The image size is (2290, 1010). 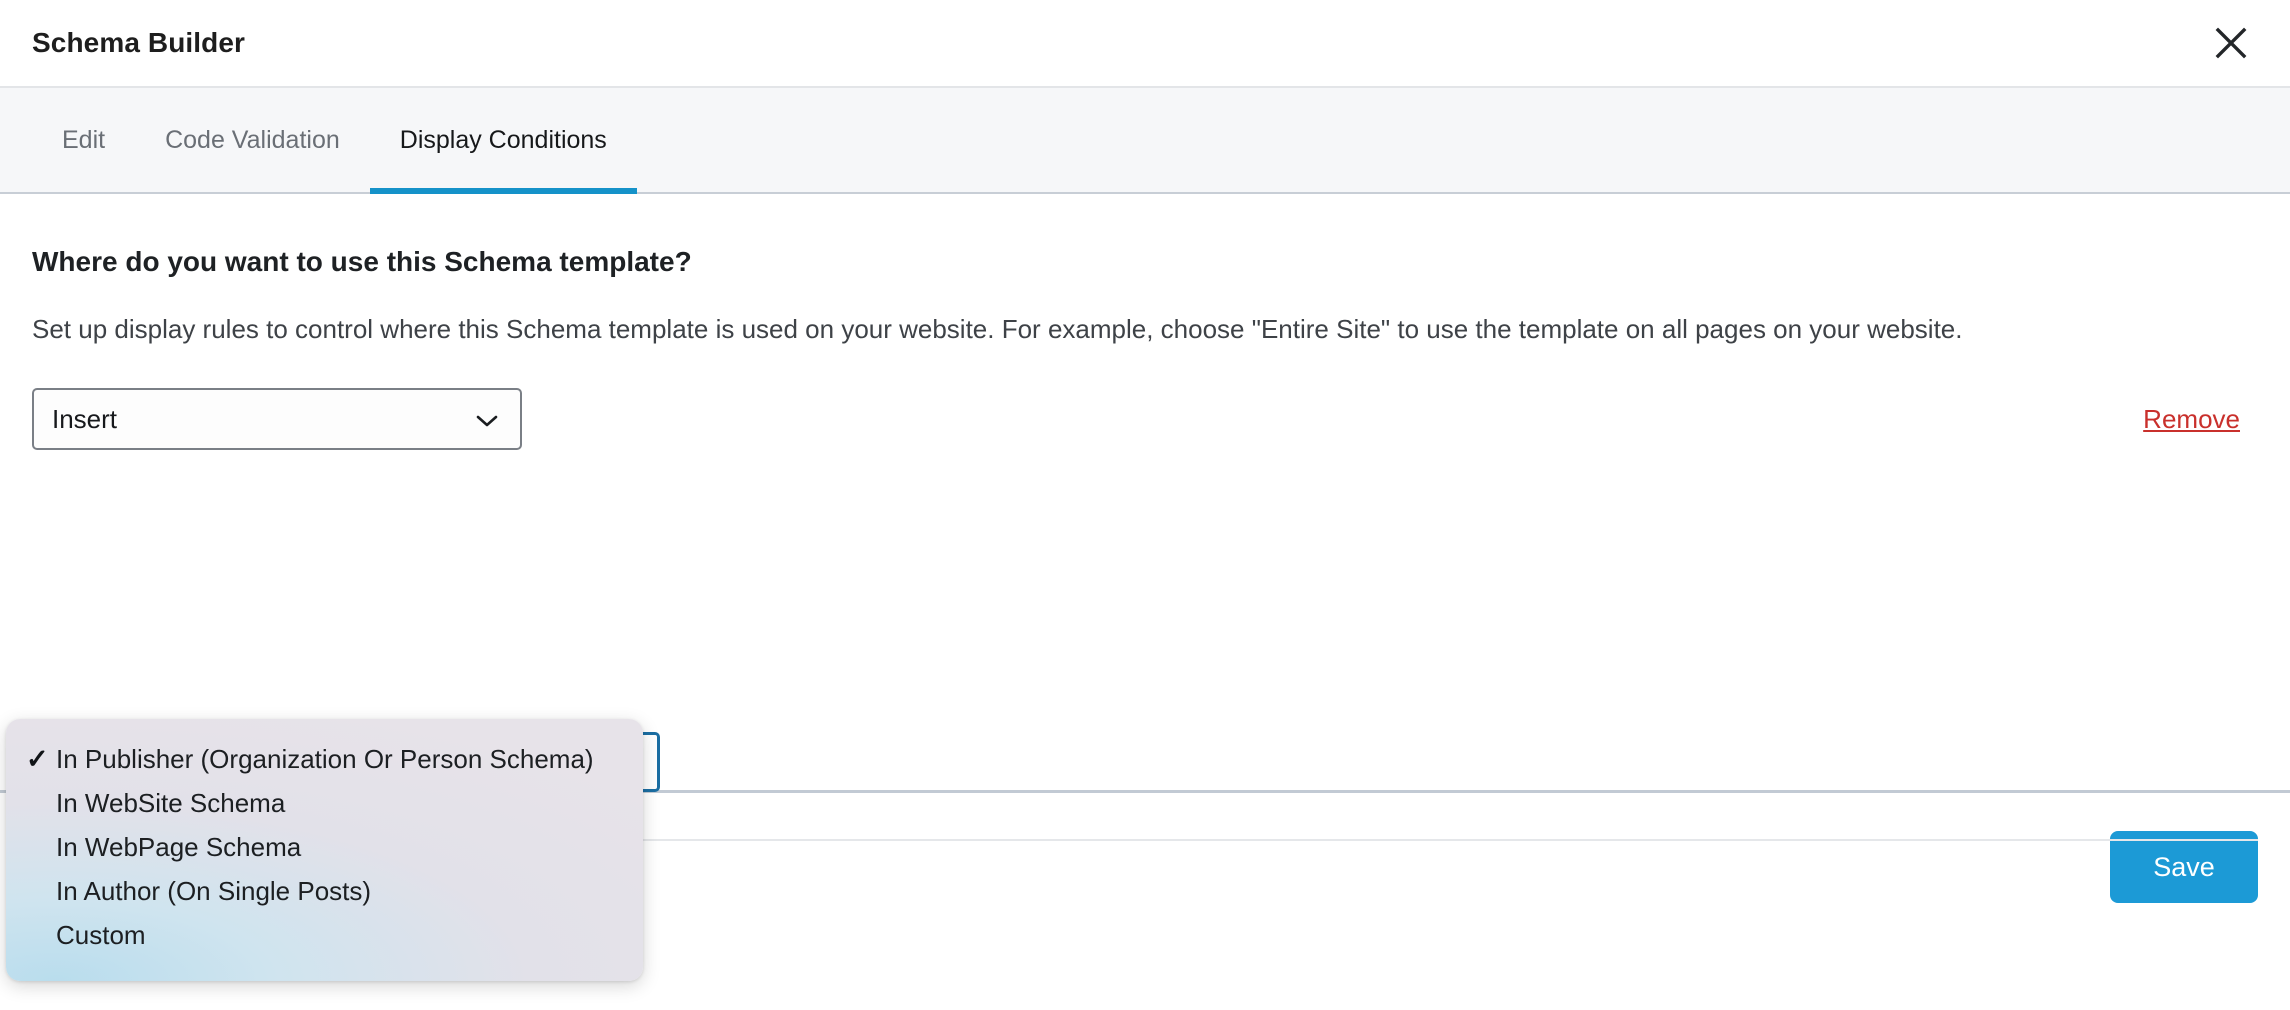 I want to click on tab-code-validation: Code Validation, so click(x=252, y=140).